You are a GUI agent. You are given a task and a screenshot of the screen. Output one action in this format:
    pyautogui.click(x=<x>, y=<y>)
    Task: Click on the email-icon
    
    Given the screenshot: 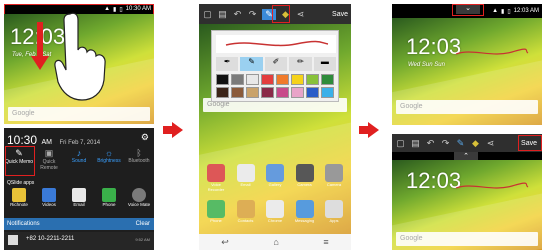 What is the action you would take?
    pyautogui.click(x=79, y=195)
    